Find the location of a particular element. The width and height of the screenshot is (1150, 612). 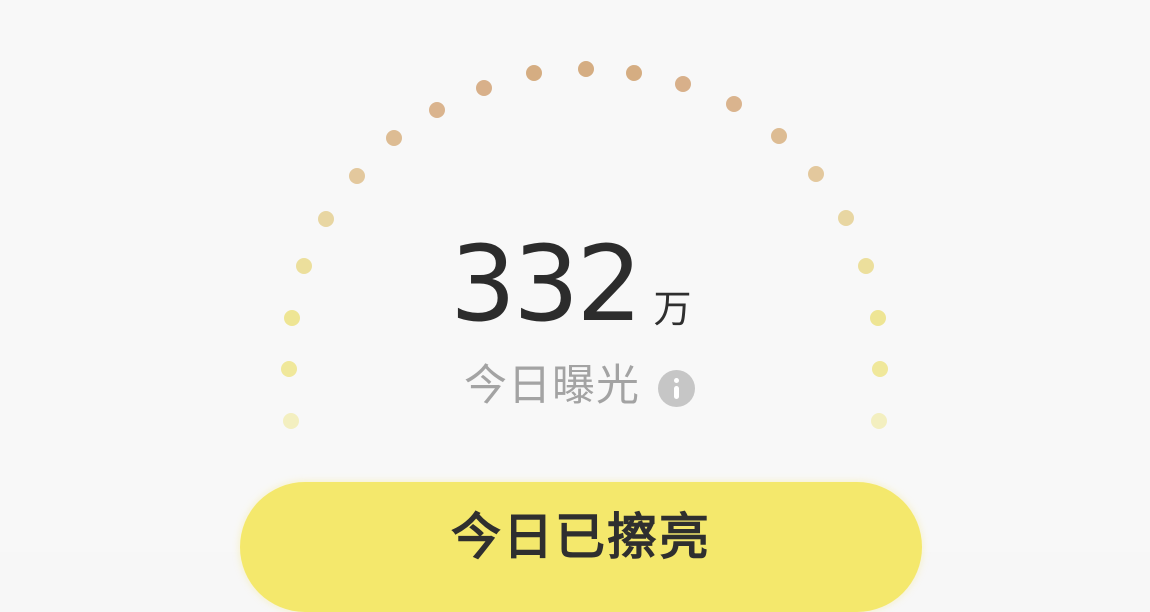

exposure-unit: 万 is located at coordinates (672, 309).